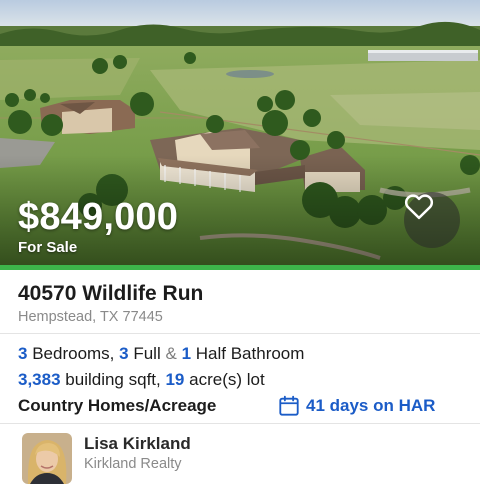 The height and width of the screenshot is (492, 480). What do you see at coordinates (240, 458) in the screenshot?
I see `agent-section: Lisa Kirkland Kirkland Realty` at bounding box center [240, 458].